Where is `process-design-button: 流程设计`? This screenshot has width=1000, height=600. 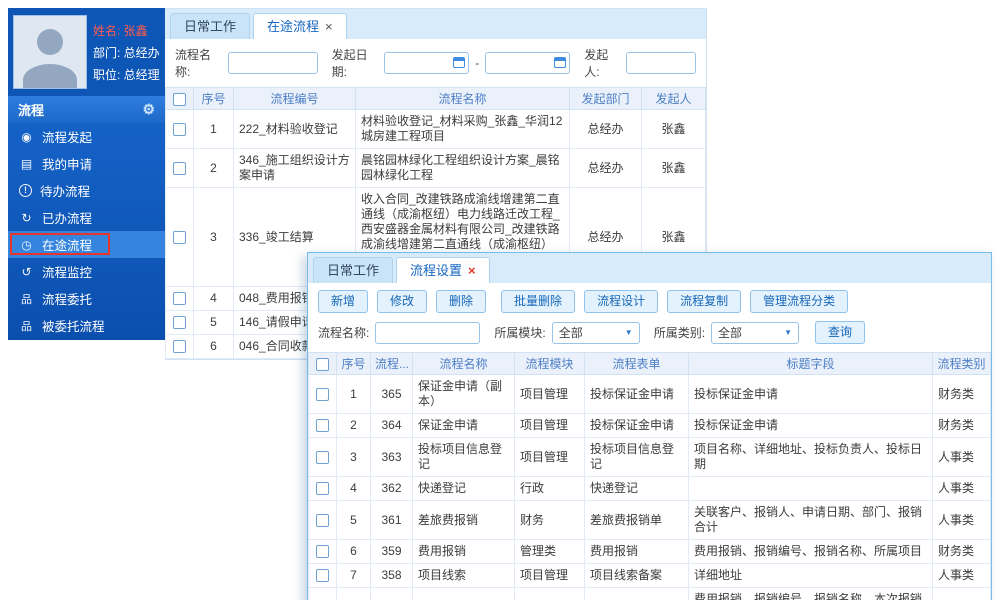 process-design-button: 流程设计 is located at coordinates (621, 301).